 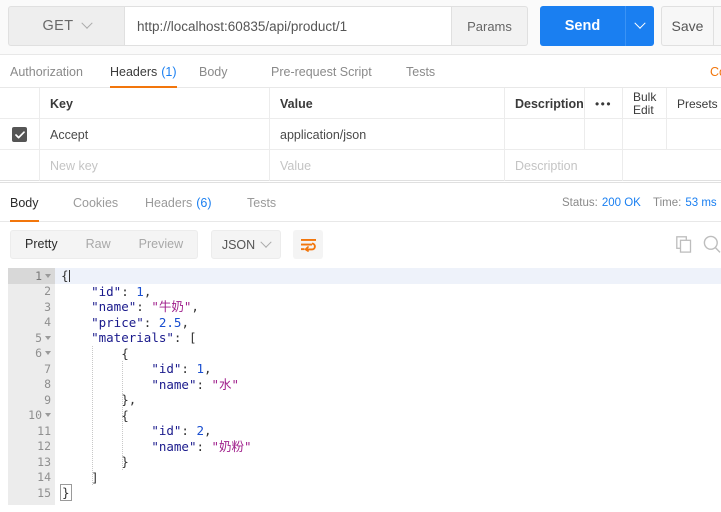 What do you see at coordinates (44, 477) in the screenshot?
I see `line-number: 14` at bounding box center [44, 477].